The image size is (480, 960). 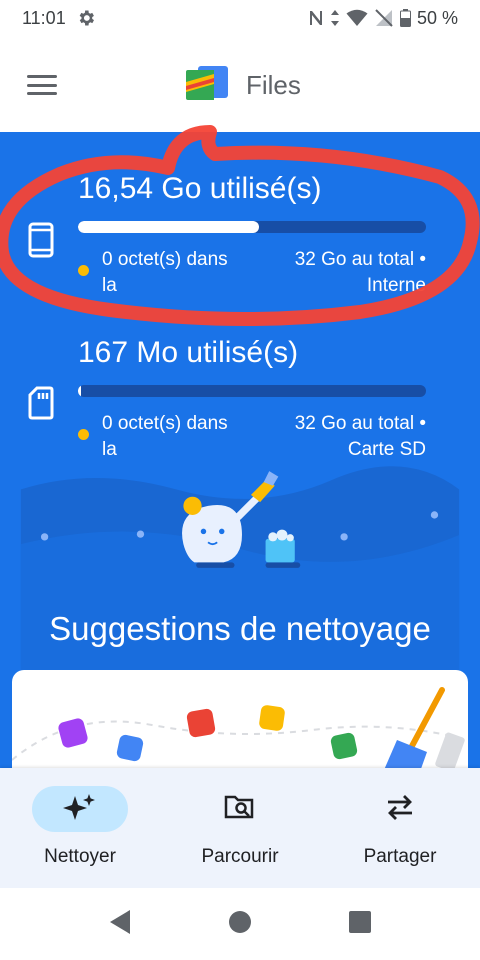 I want to click on home-icon, so click(x=240, y=924).